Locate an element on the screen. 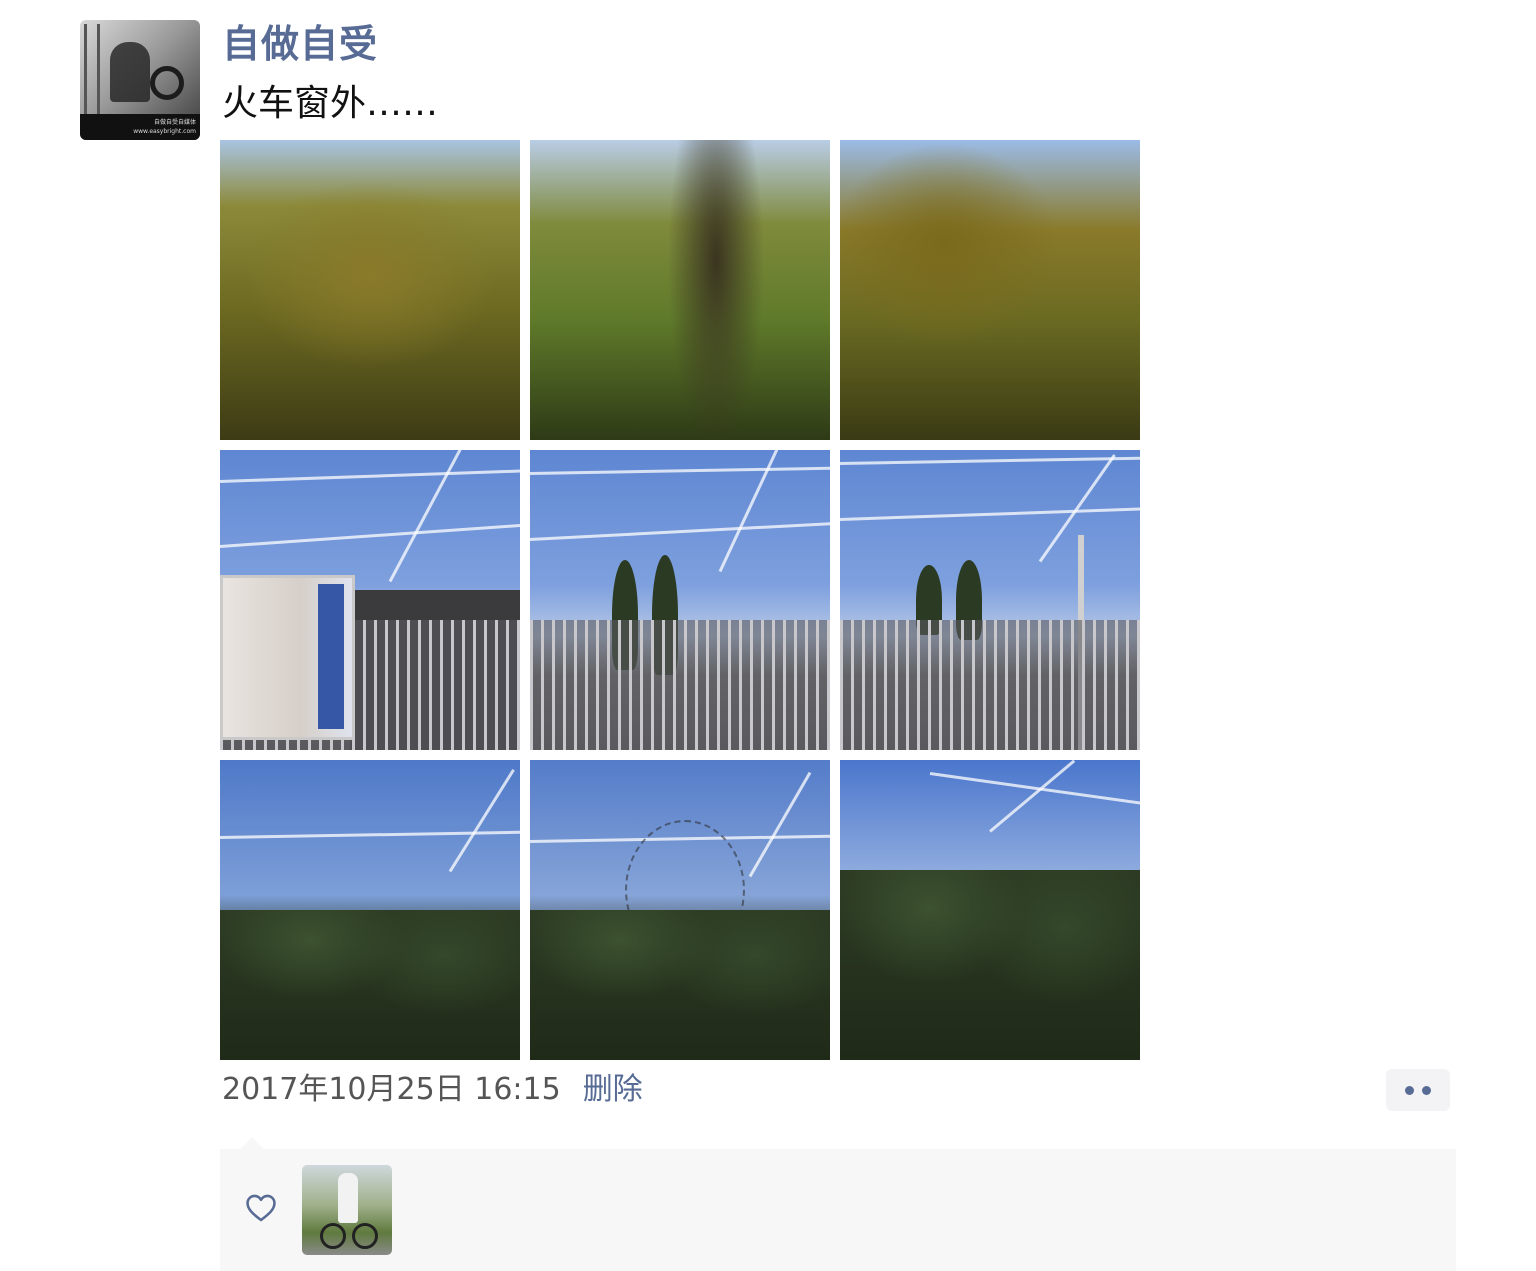 The height and width of the screenshot is (1271, 1536). avatar-wheel-shape is located at coordinates (167, 83).